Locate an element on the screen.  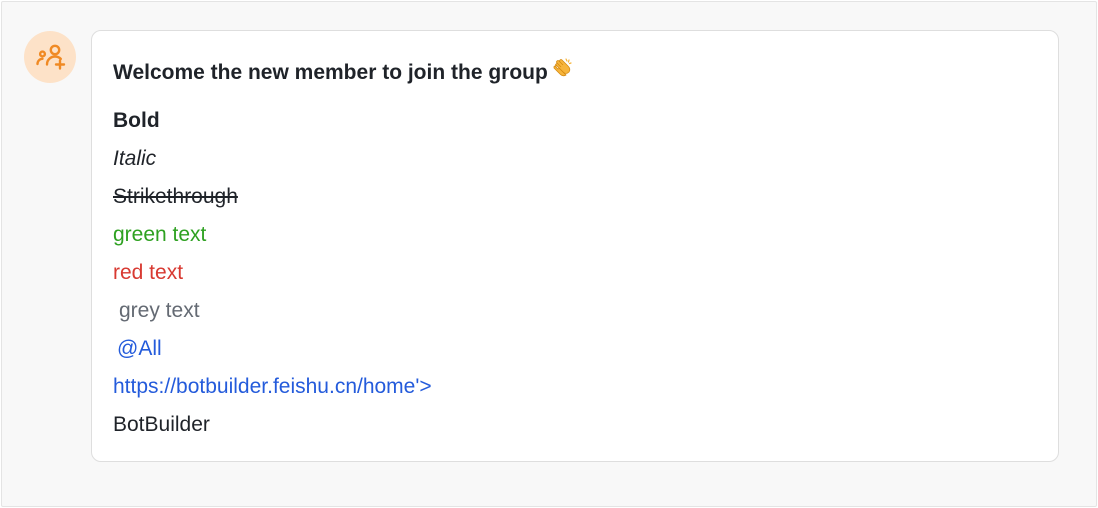
clapping-hands-icon is located at coordinates (562, 72).